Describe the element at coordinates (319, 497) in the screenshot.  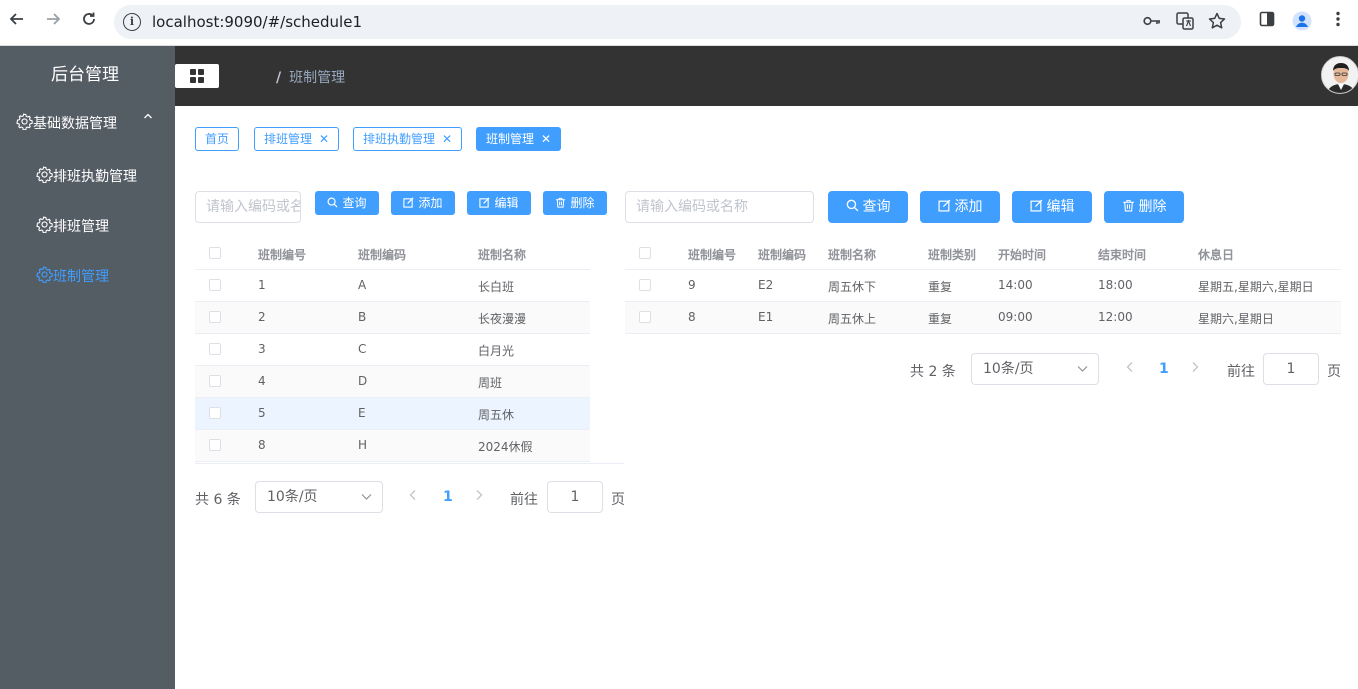
I see `left-page-size-select: 10条/页` at that location.